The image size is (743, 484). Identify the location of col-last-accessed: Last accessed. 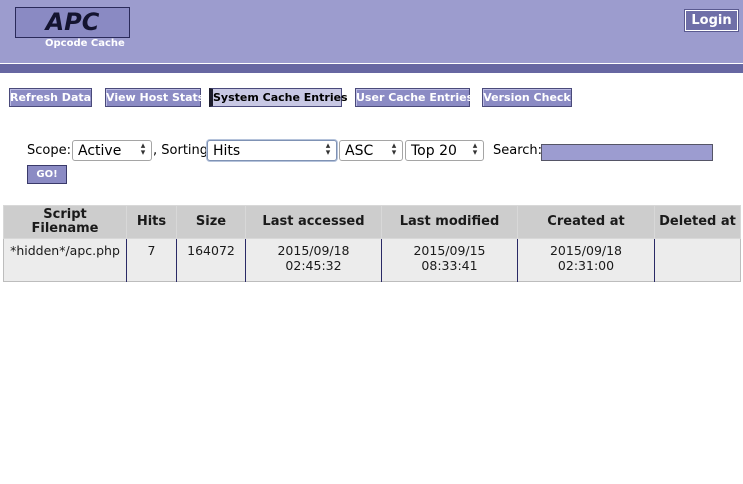
(313, 222).